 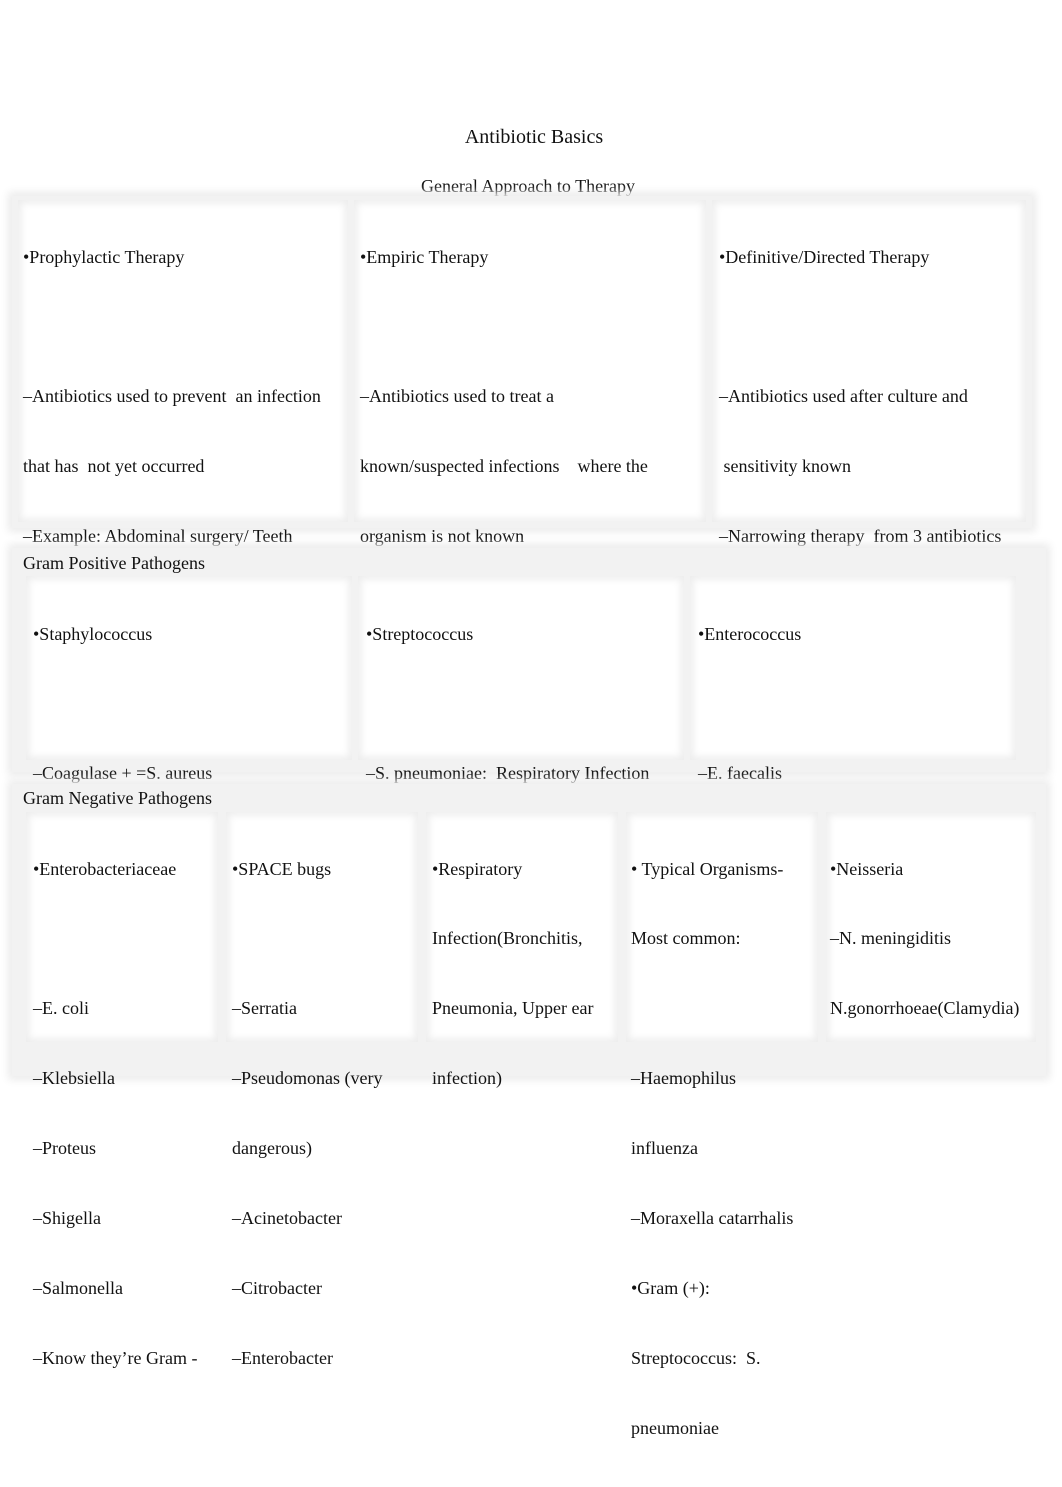 What do you see at coordinates (740, 773) in the screenshot?
I see `col-line: –E. faecalis` at bounding box center [740, 773].